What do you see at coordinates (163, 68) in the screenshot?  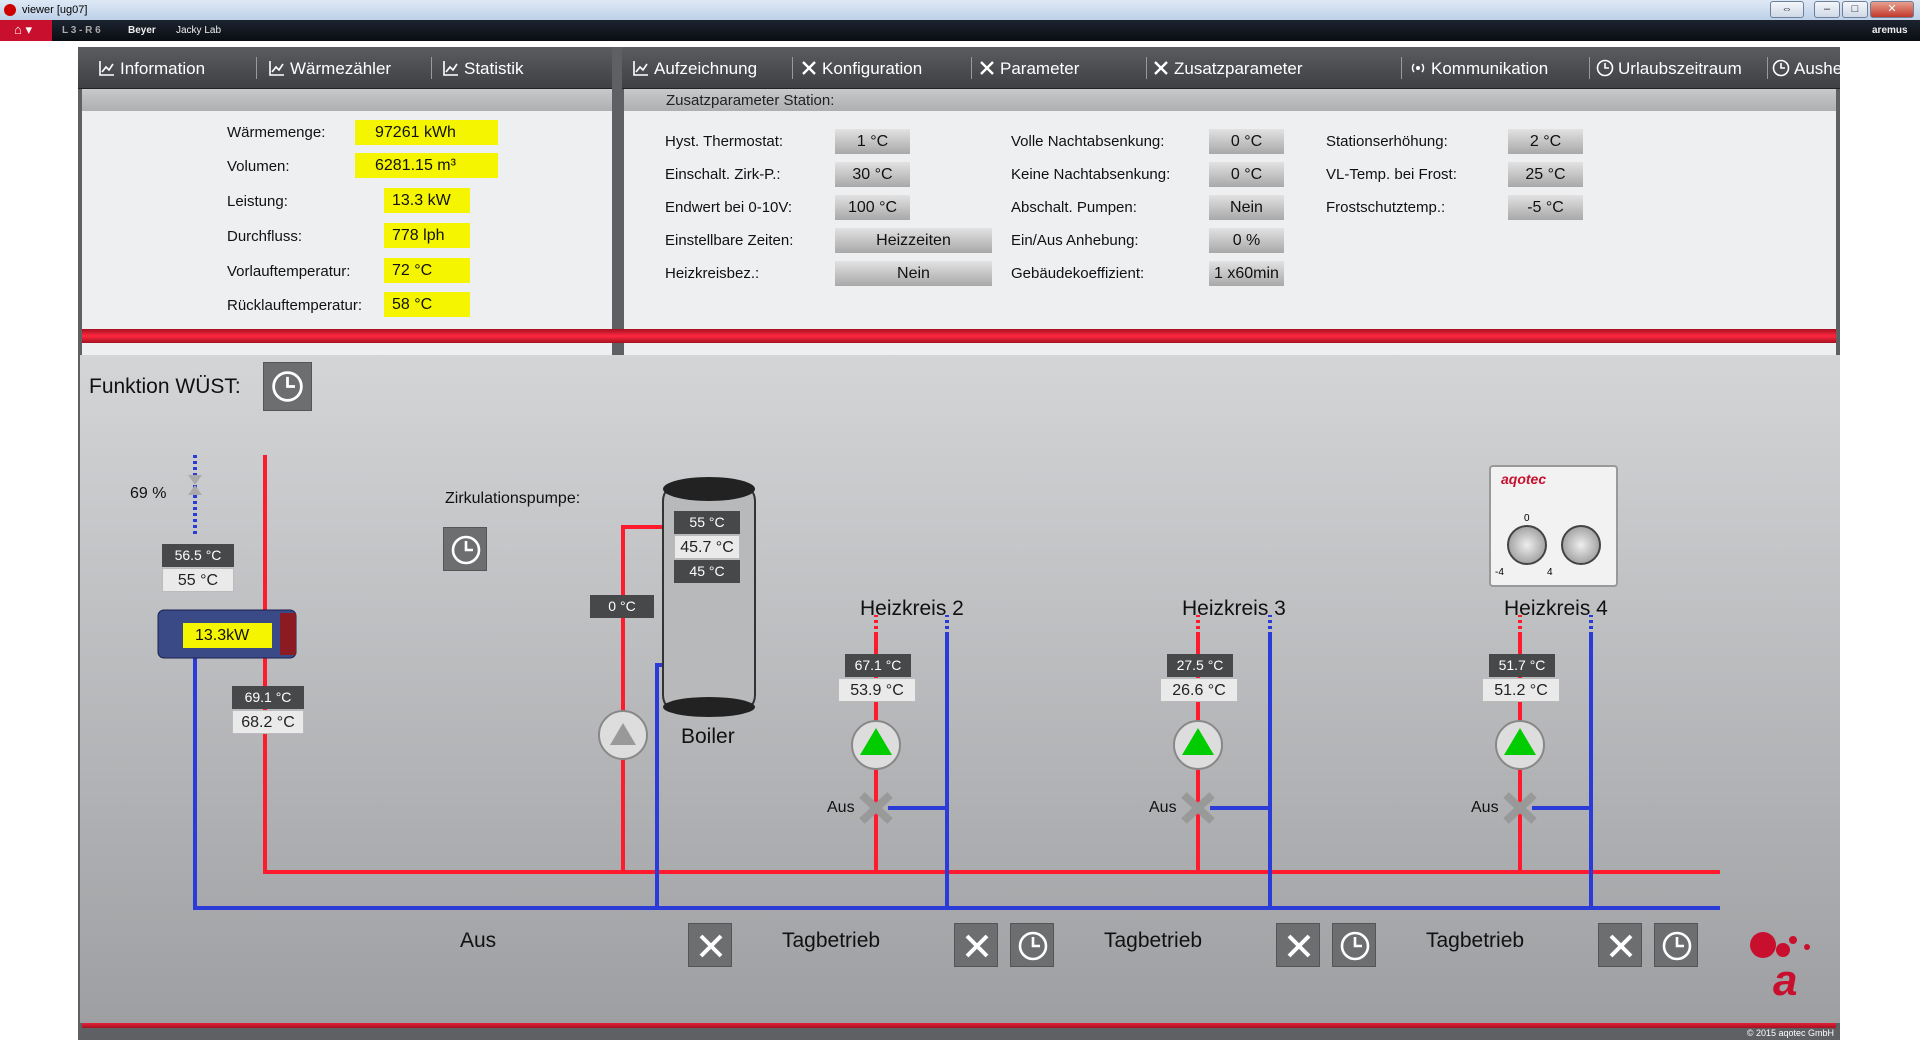 I see `tab-label: Information` at bounding box center [163, 68].